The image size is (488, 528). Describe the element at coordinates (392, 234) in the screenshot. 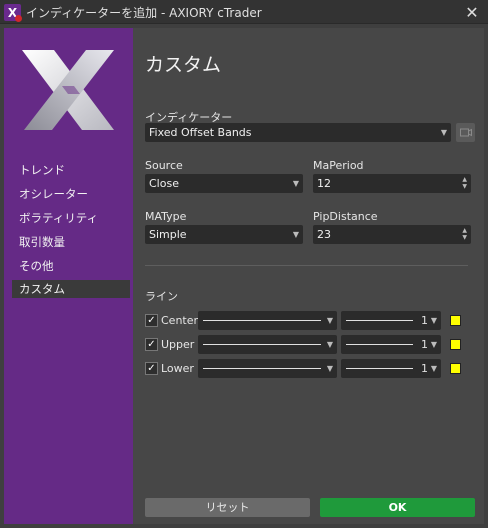

I see `pipdistance-stepper: 23 ▲ ▼` at that location.